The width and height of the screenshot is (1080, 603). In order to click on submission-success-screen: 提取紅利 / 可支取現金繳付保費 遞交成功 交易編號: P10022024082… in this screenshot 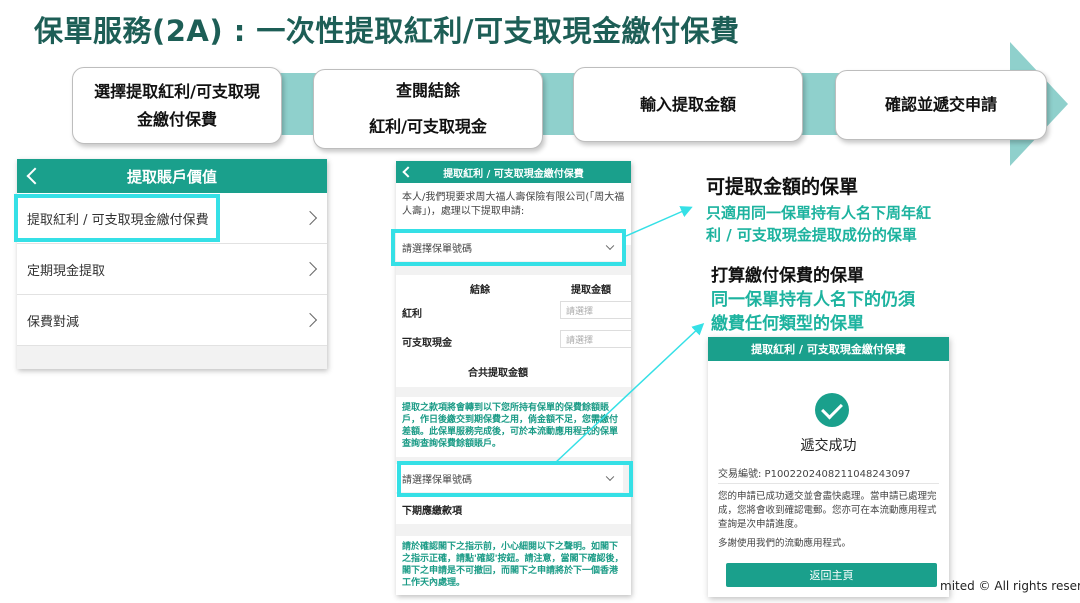, I will do `click(828, 467)`.